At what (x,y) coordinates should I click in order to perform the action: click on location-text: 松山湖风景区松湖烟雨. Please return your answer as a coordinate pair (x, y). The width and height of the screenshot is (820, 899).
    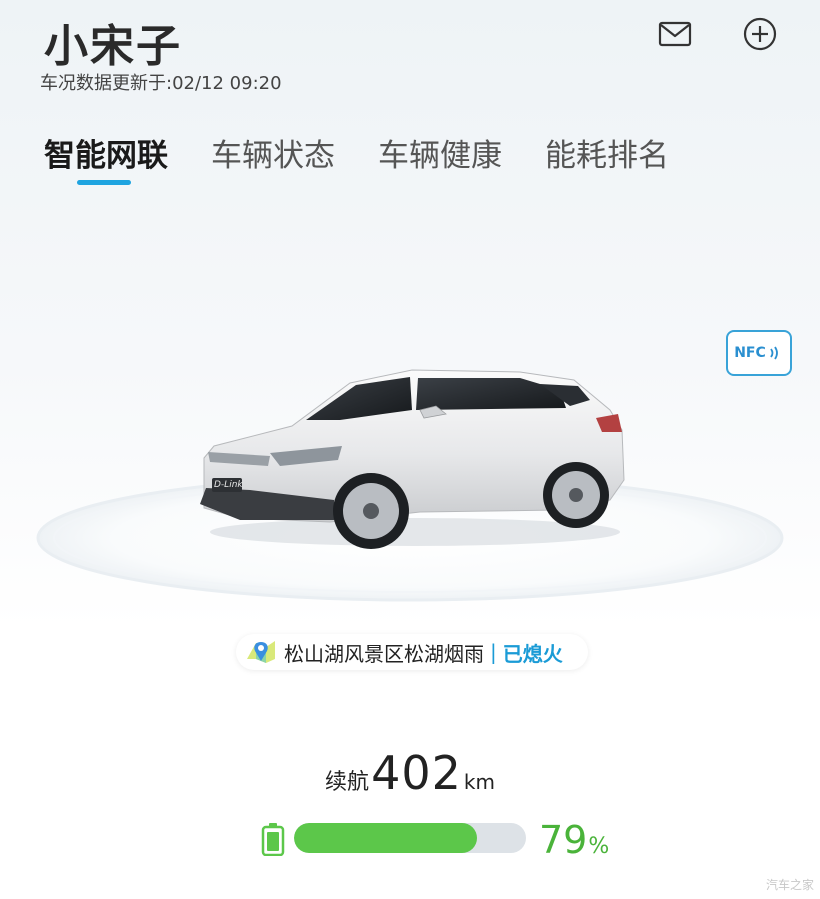
    Looking at the image, I should click on (384, 653).